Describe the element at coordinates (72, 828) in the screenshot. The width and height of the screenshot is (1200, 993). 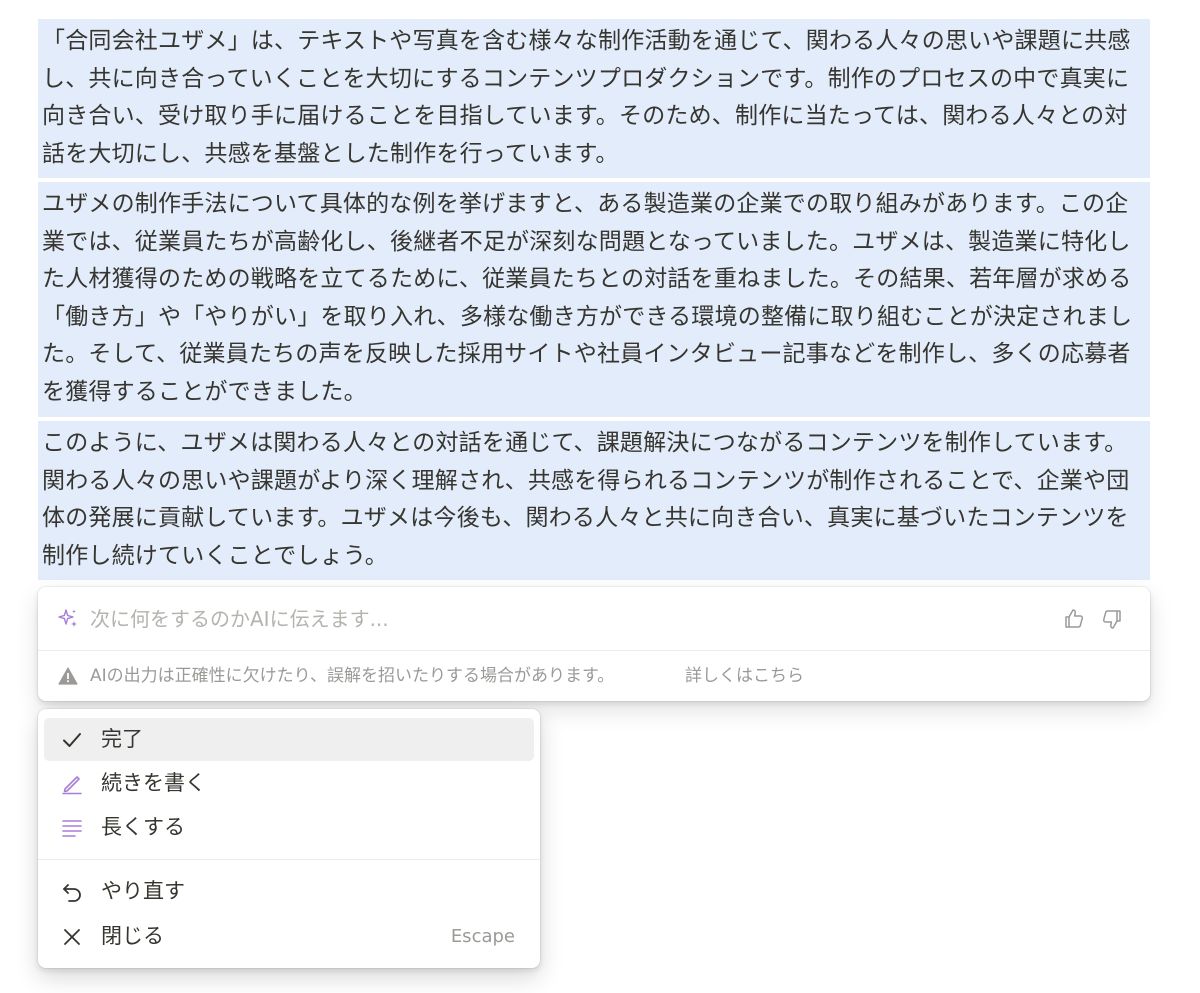
I see `lines-icon` at that location.